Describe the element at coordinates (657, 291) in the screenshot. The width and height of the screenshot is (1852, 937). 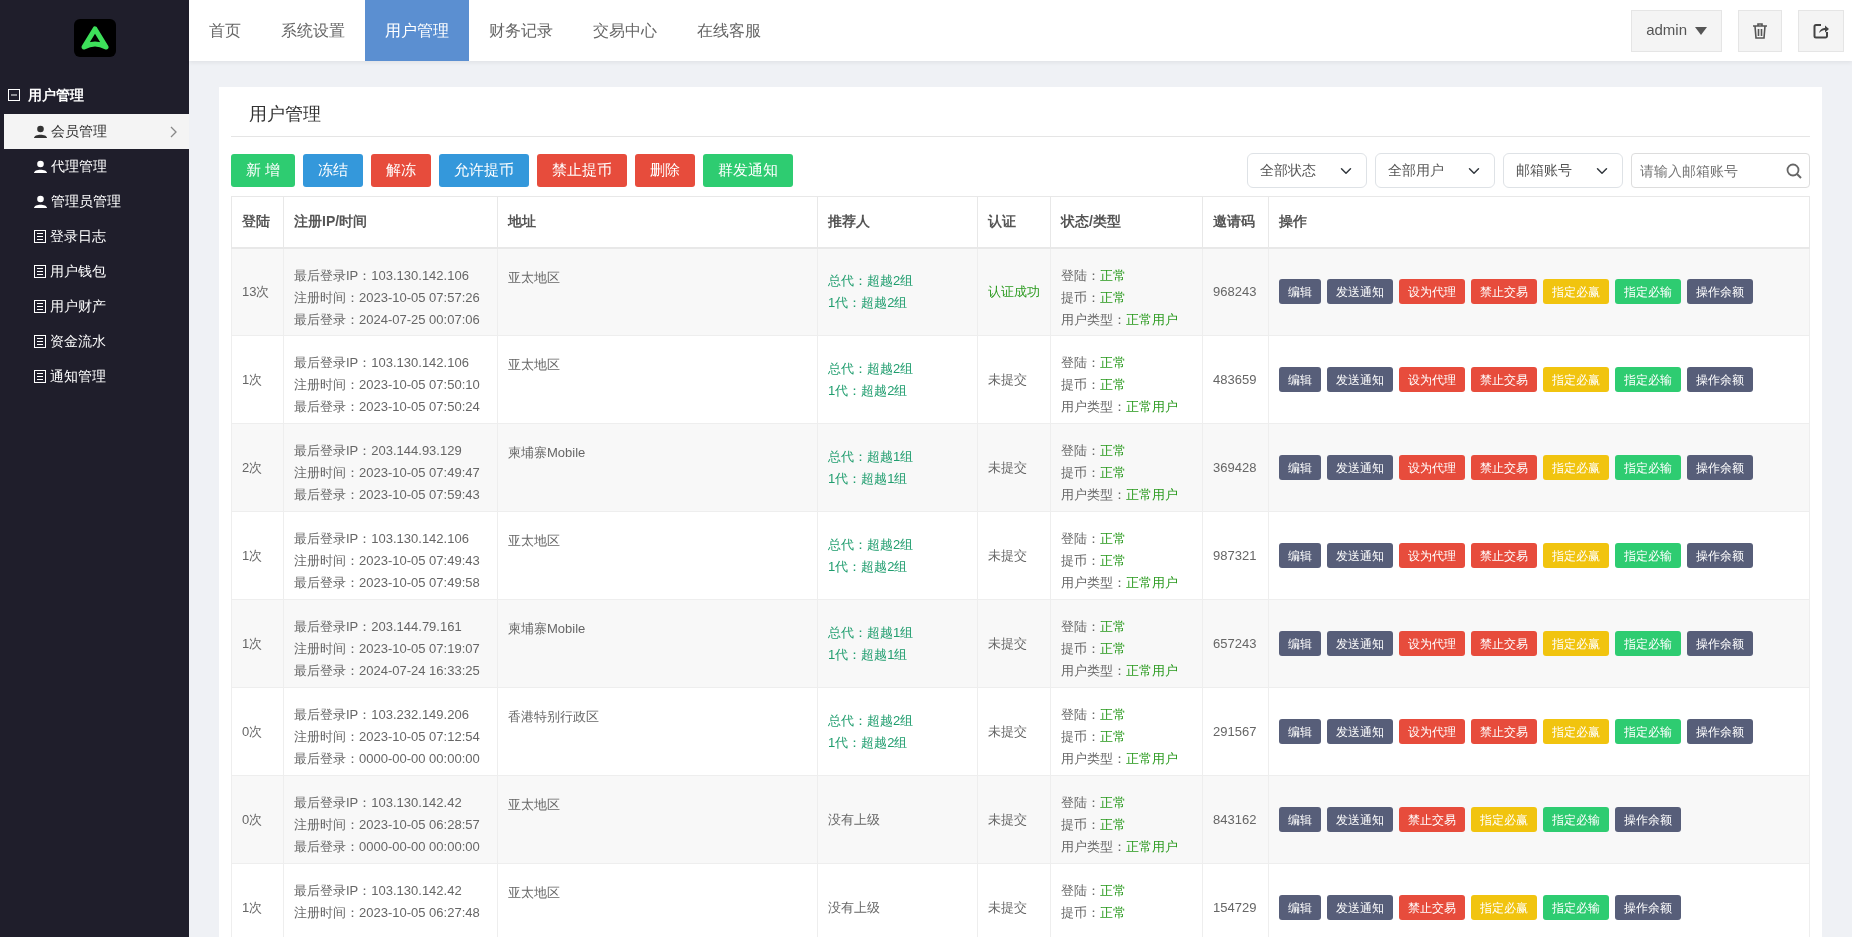
I see `table-cell: 亚太地区` at that location.